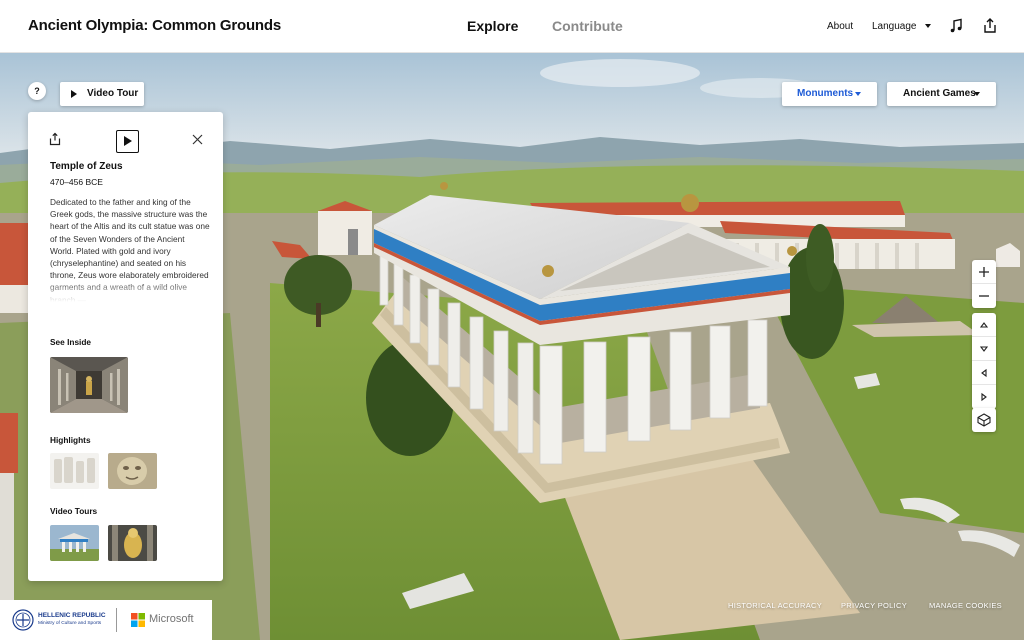 This screenshot has width=1024, height=640. What do you see at coordinates (840, 26) in the screenshot?
I see `about-link: About` at bounding box center [840, 26].